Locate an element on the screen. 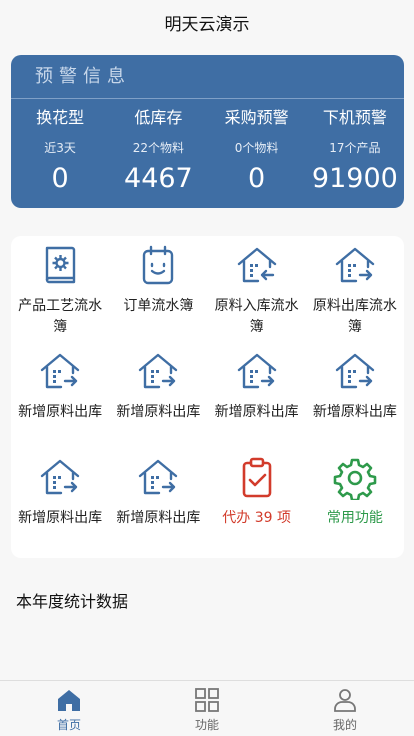  warning-item-purchase: 采购预警 0个物料 0 is located at coordinates (257, 153).